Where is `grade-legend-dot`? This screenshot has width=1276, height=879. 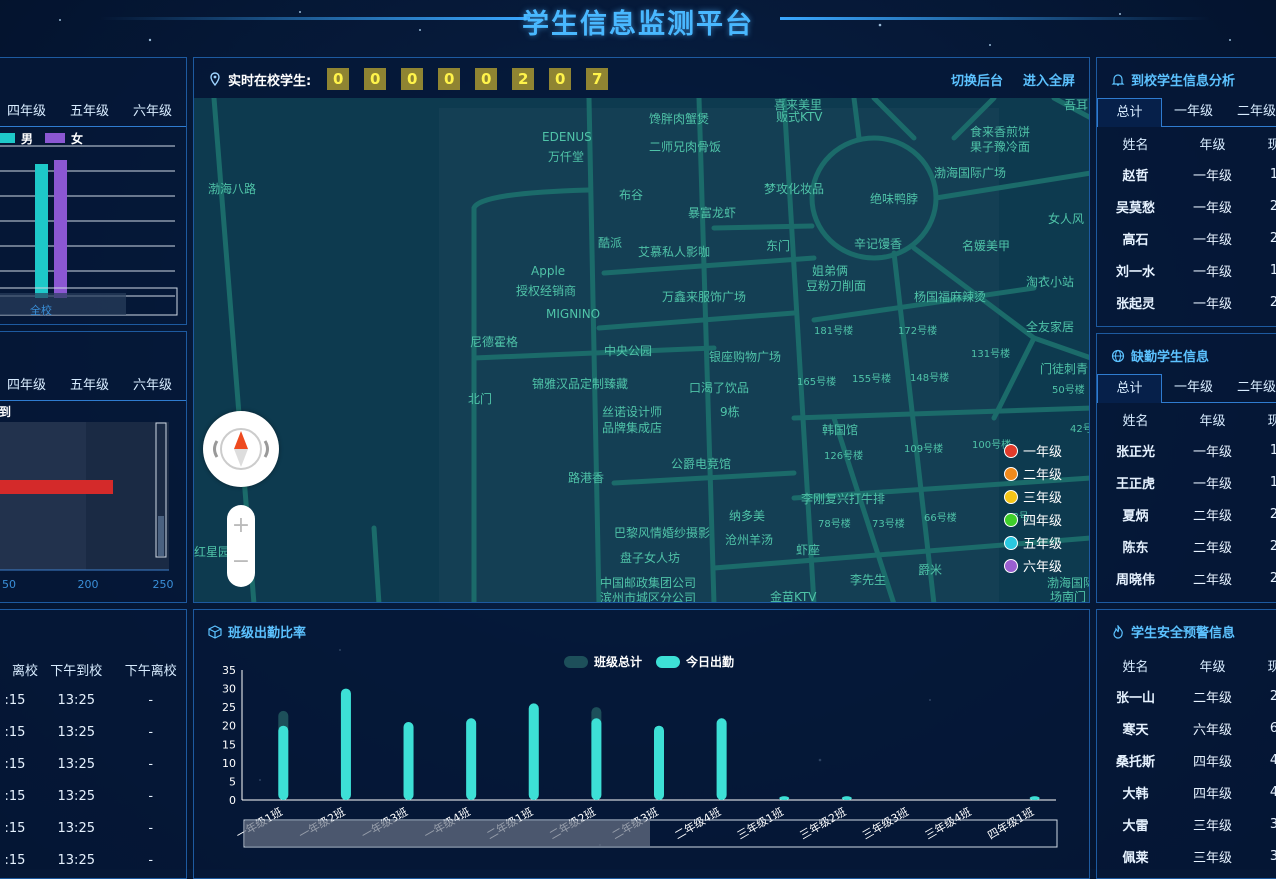 grade-legend-dot is located at coordinates (1011, 450).